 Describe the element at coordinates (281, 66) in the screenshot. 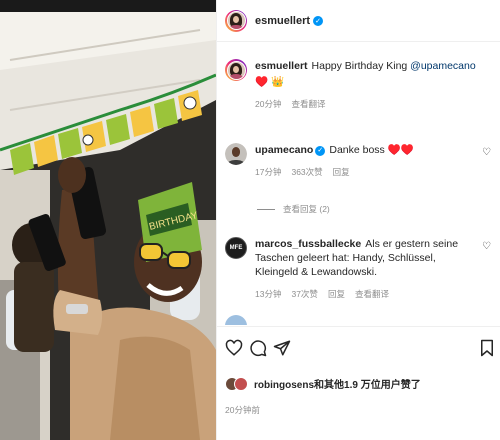

I see `caption-author: esmuellert` at that location.